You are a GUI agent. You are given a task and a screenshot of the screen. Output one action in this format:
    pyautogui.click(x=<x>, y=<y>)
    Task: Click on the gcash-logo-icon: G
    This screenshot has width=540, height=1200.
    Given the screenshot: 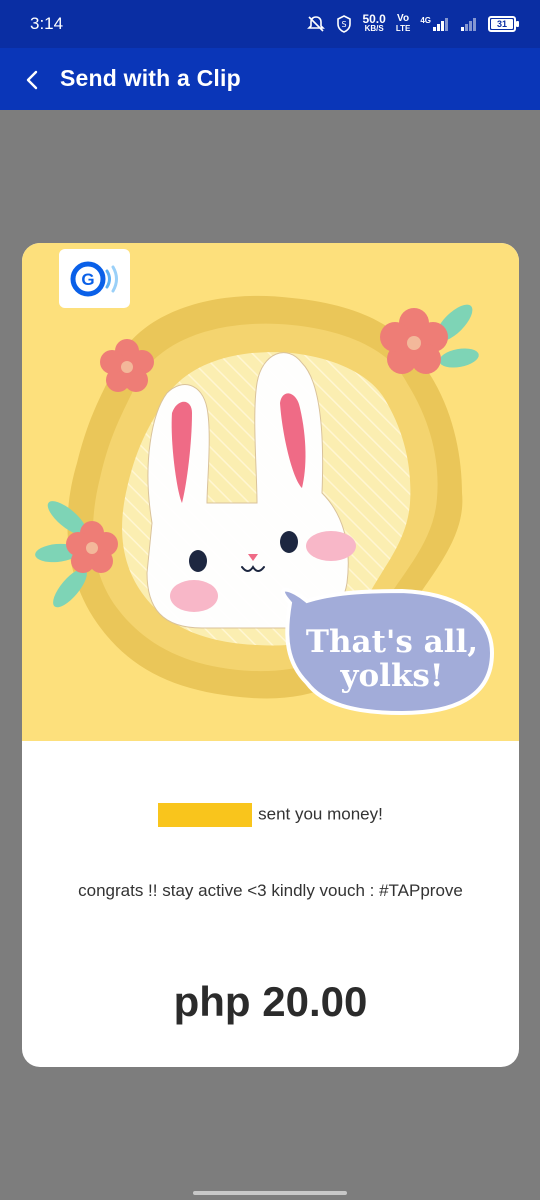 What is the action you would take?
    pyautogui.click(x=94, y=278)
    